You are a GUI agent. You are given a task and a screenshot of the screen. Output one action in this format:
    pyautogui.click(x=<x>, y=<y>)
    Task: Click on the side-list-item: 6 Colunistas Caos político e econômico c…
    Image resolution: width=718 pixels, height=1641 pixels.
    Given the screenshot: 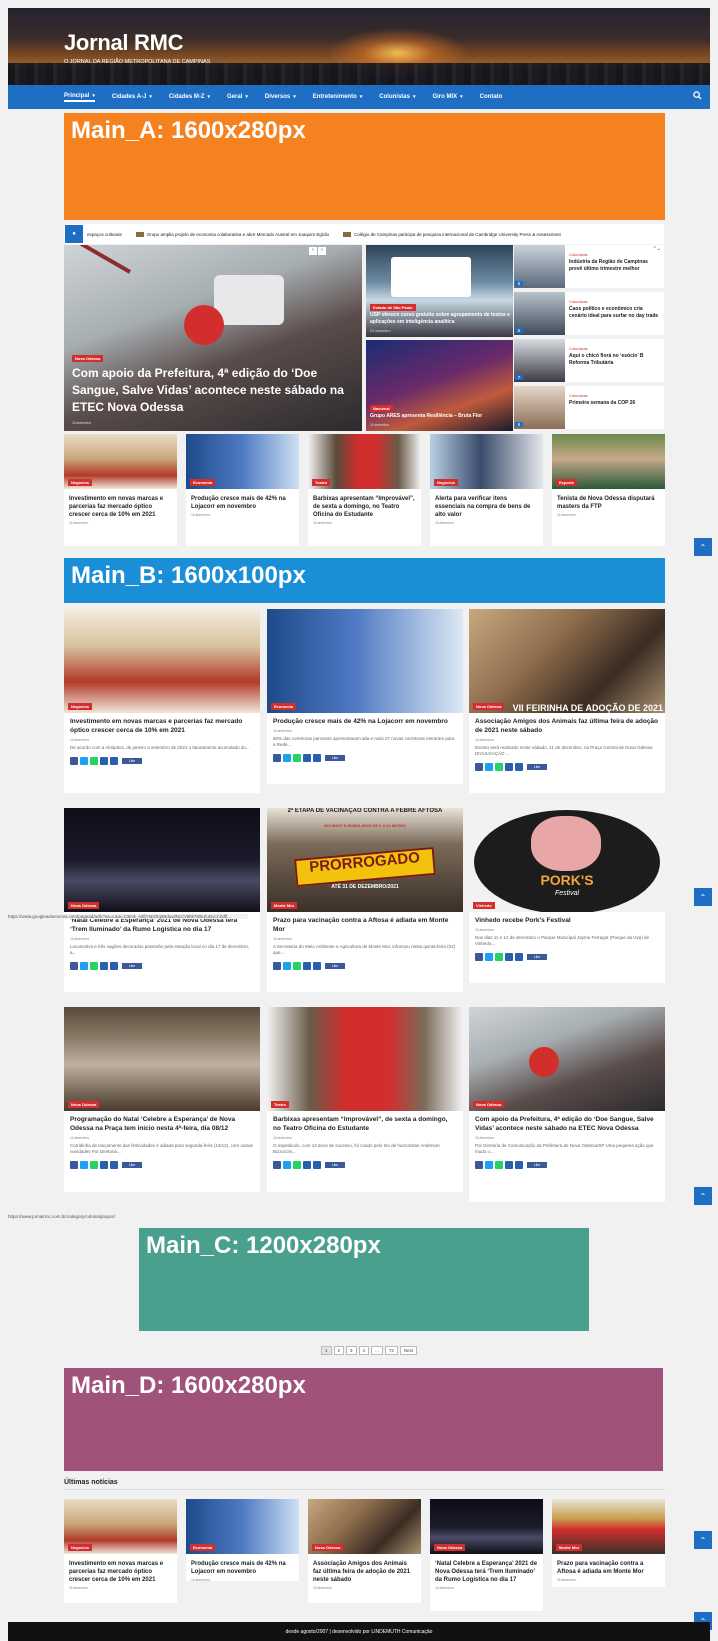 What is the action you would take?
    pyautogui.click(x=589, y=313)
    